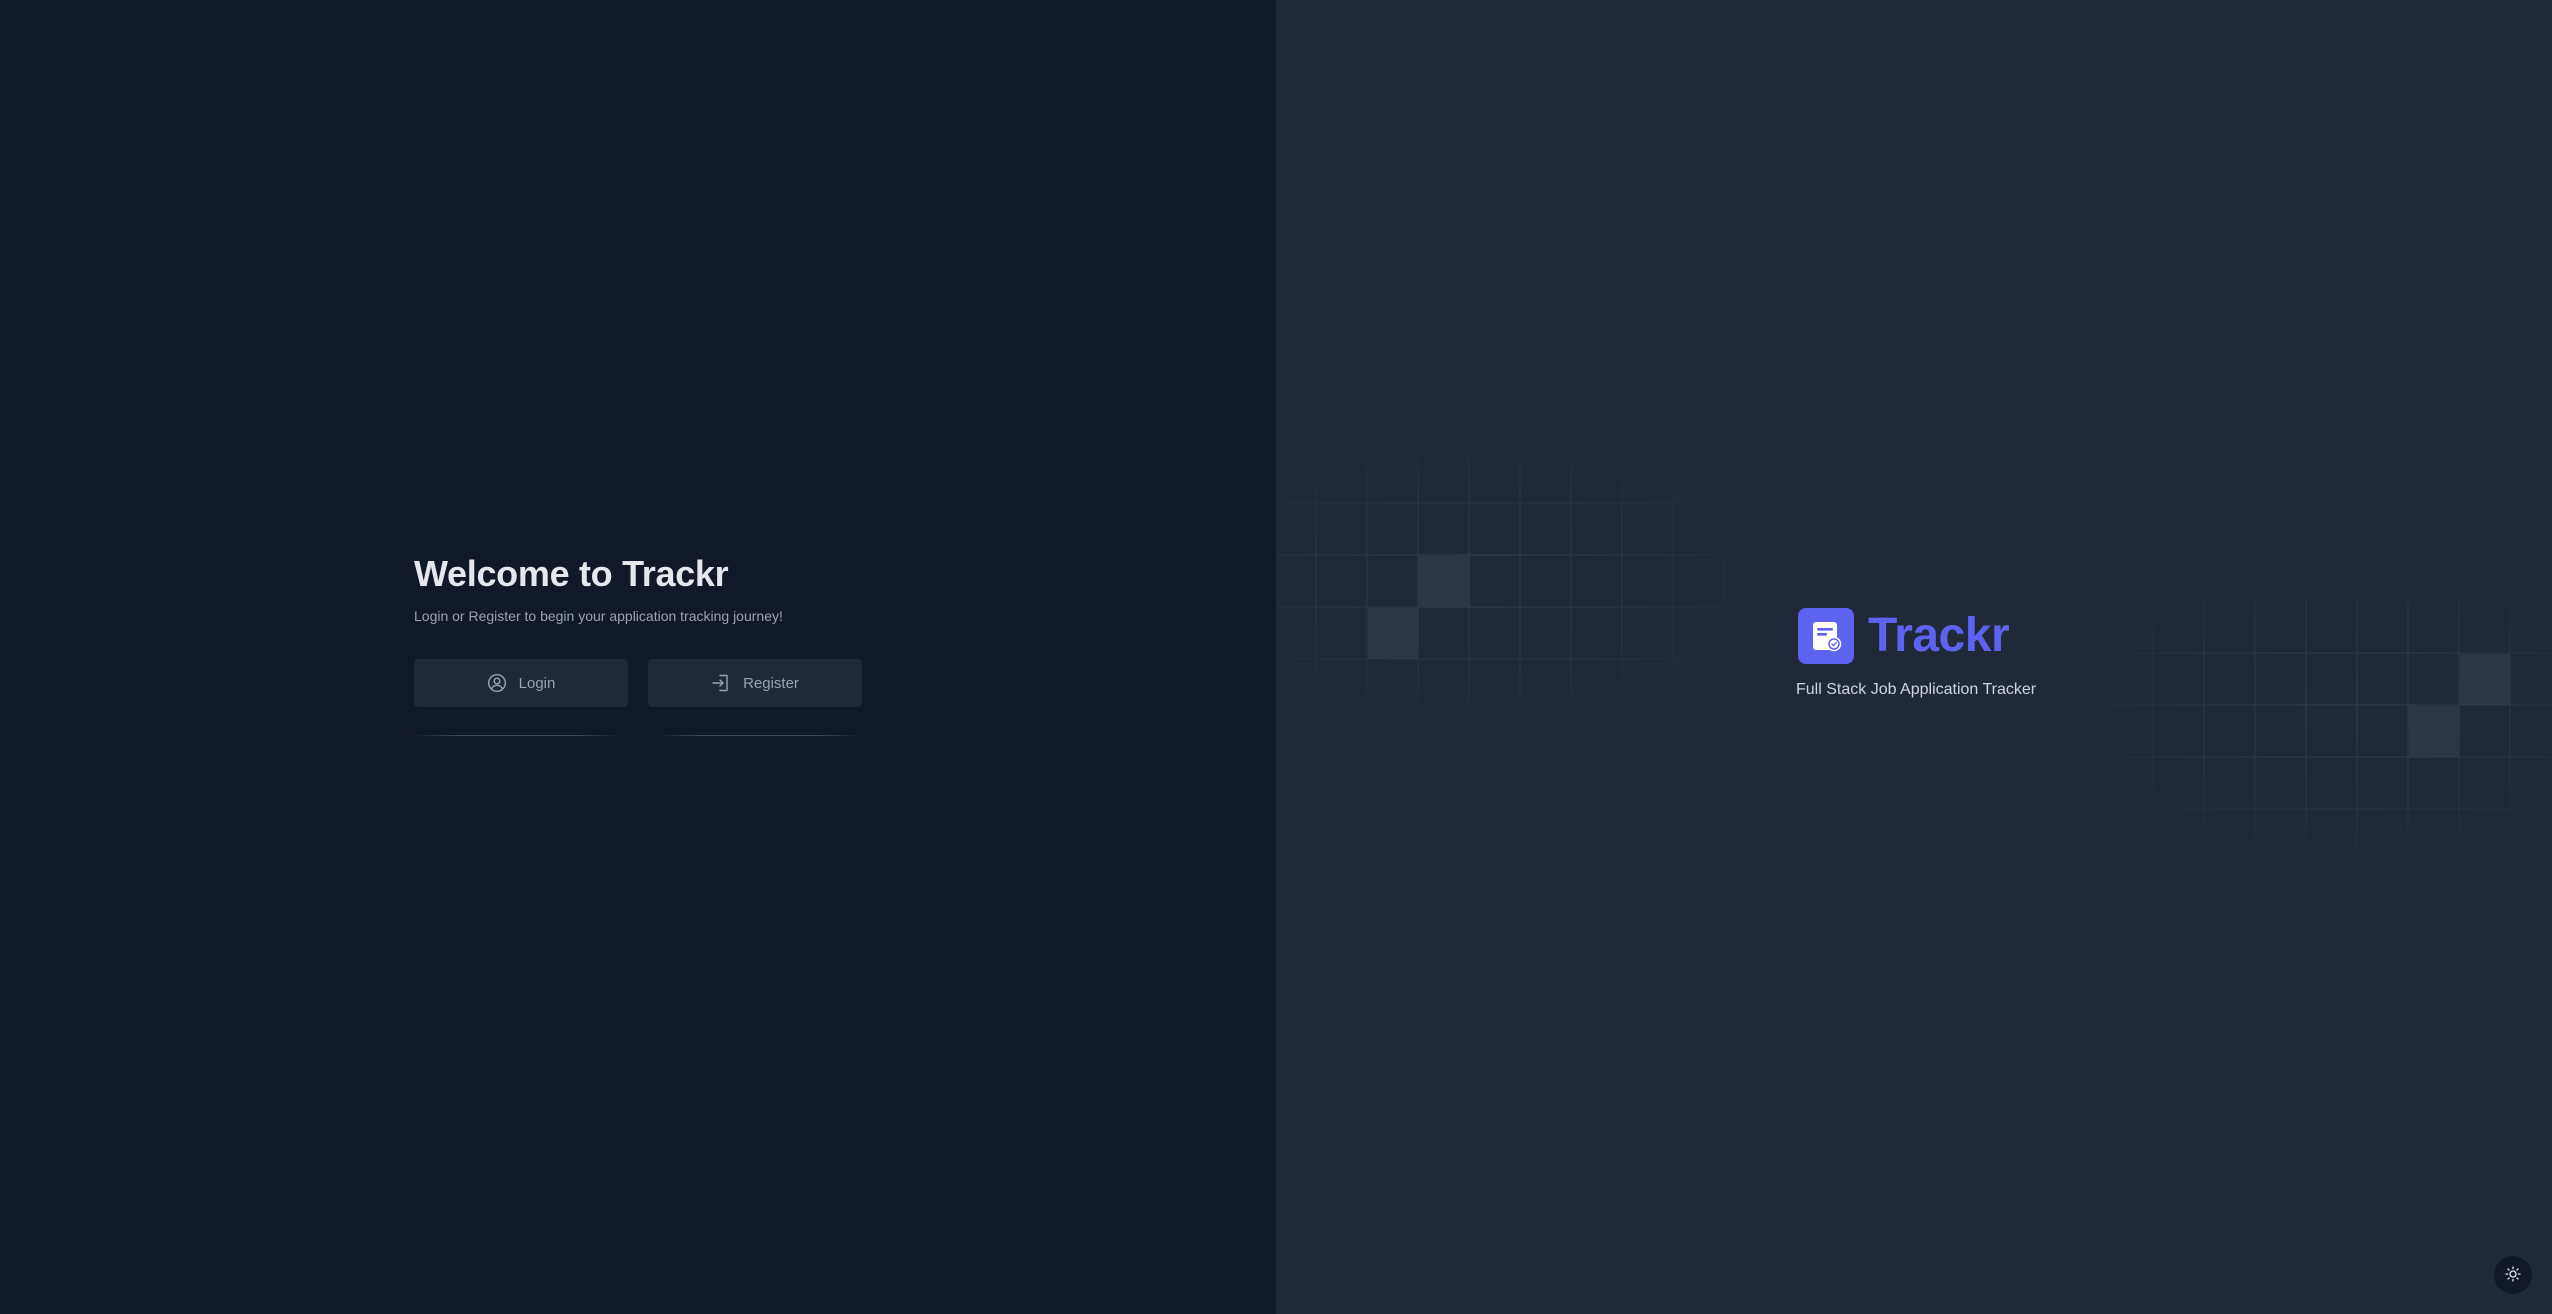 This screenshot has width=2552, height=1314. Describe the element at coordinates (537, 683) in the screenshot. I see `login-button-label: Login` at that location.